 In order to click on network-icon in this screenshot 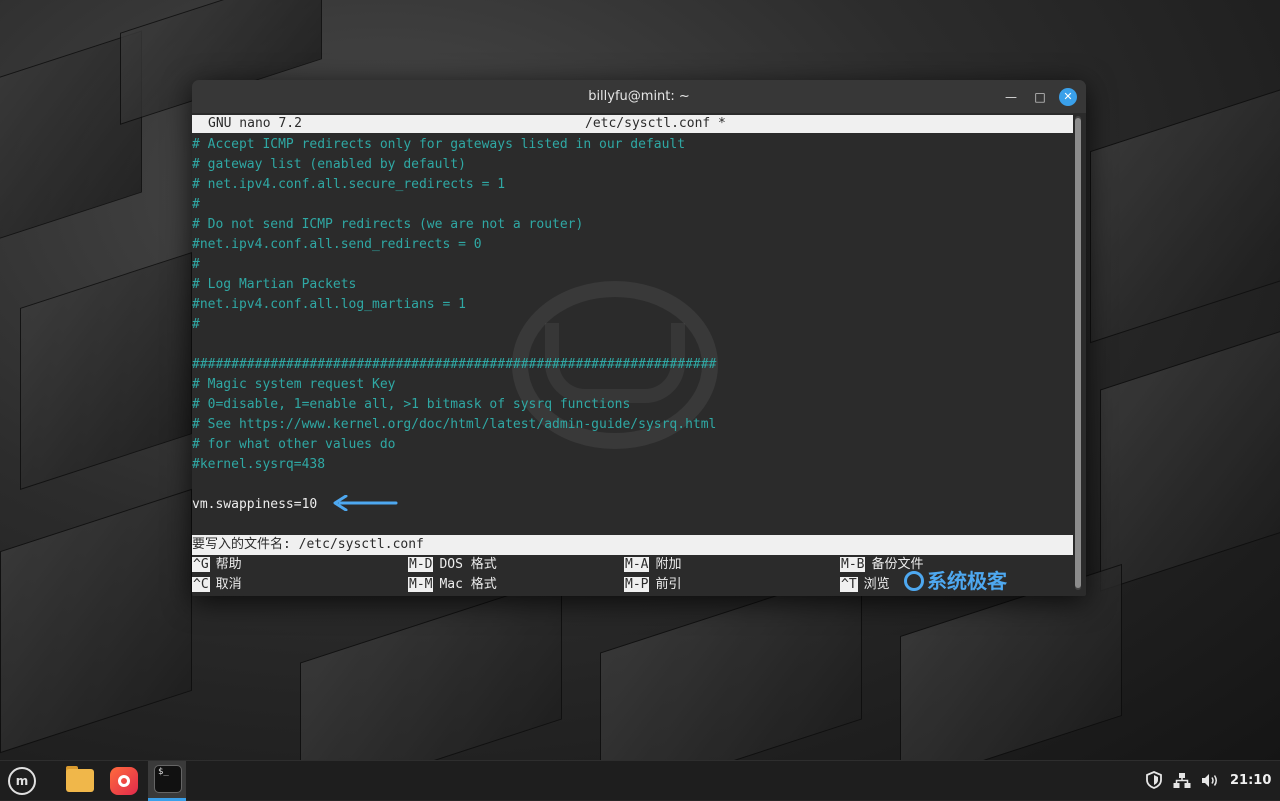, I will do `click(1182, 780)`.